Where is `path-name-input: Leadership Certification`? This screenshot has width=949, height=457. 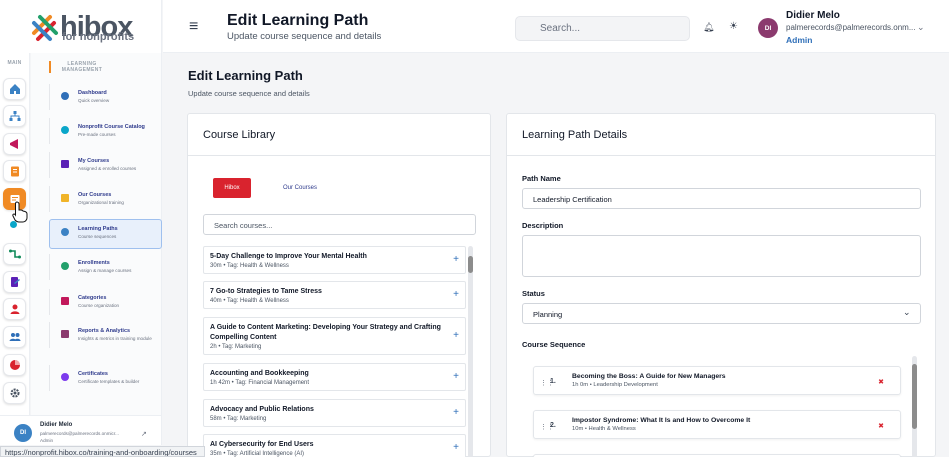
path-name-input: Leadership Certification is located at coordinates (721, 198).